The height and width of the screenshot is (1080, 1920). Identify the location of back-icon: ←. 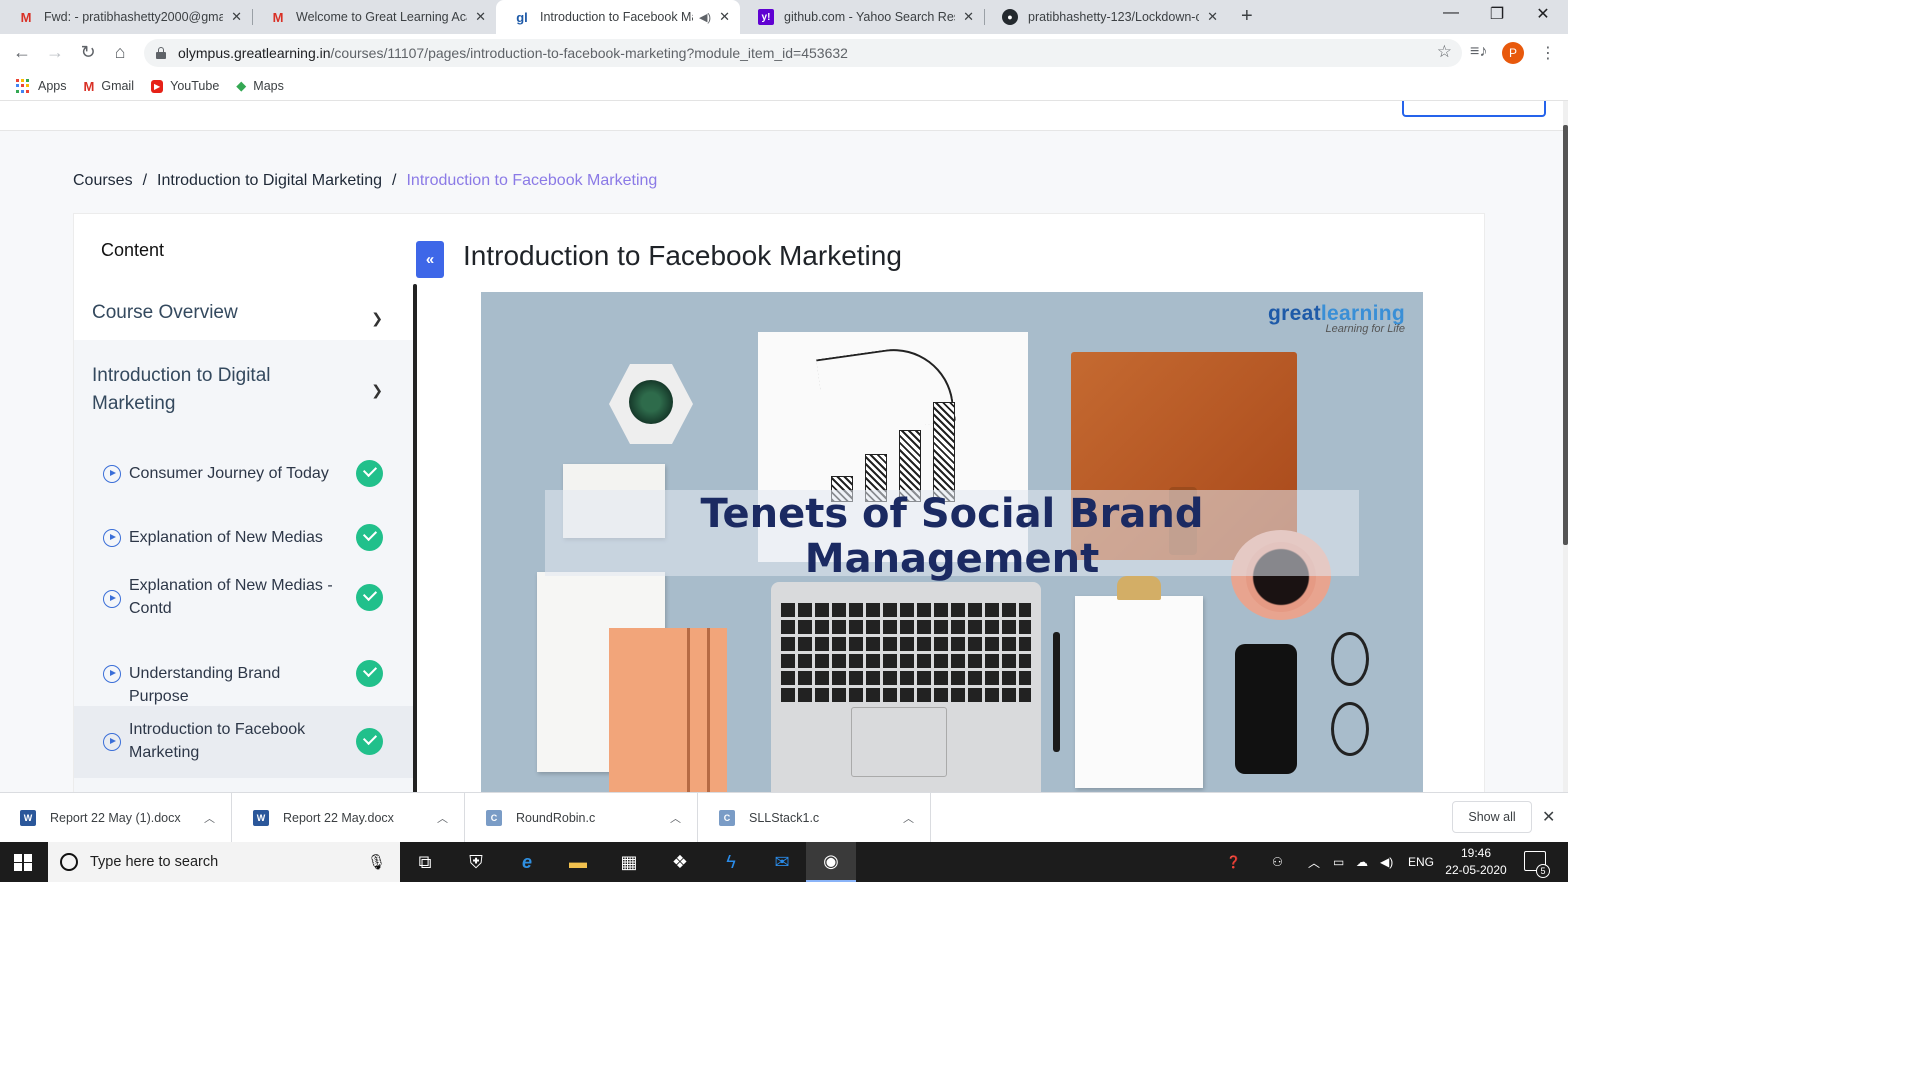
(22, 52).